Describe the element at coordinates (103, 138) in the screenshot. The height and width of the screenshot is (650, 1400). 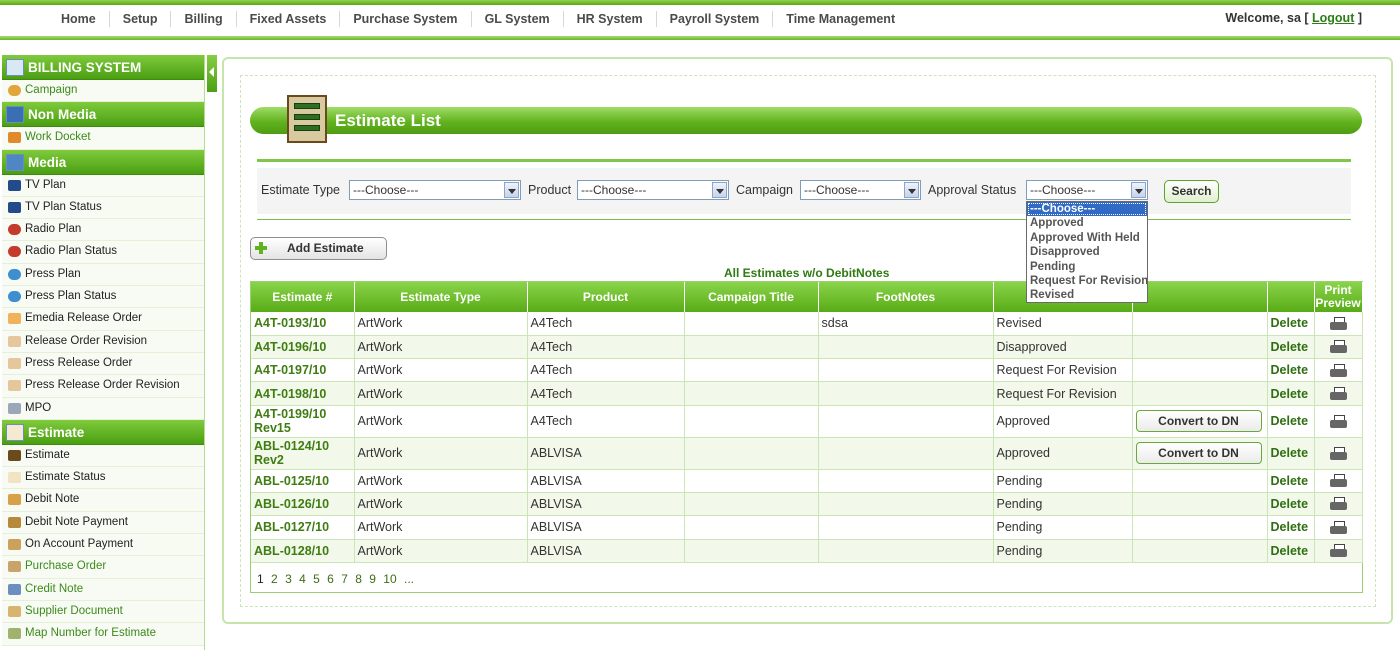
I see `sidebar-item-work-docket: Work Docket` at that location.